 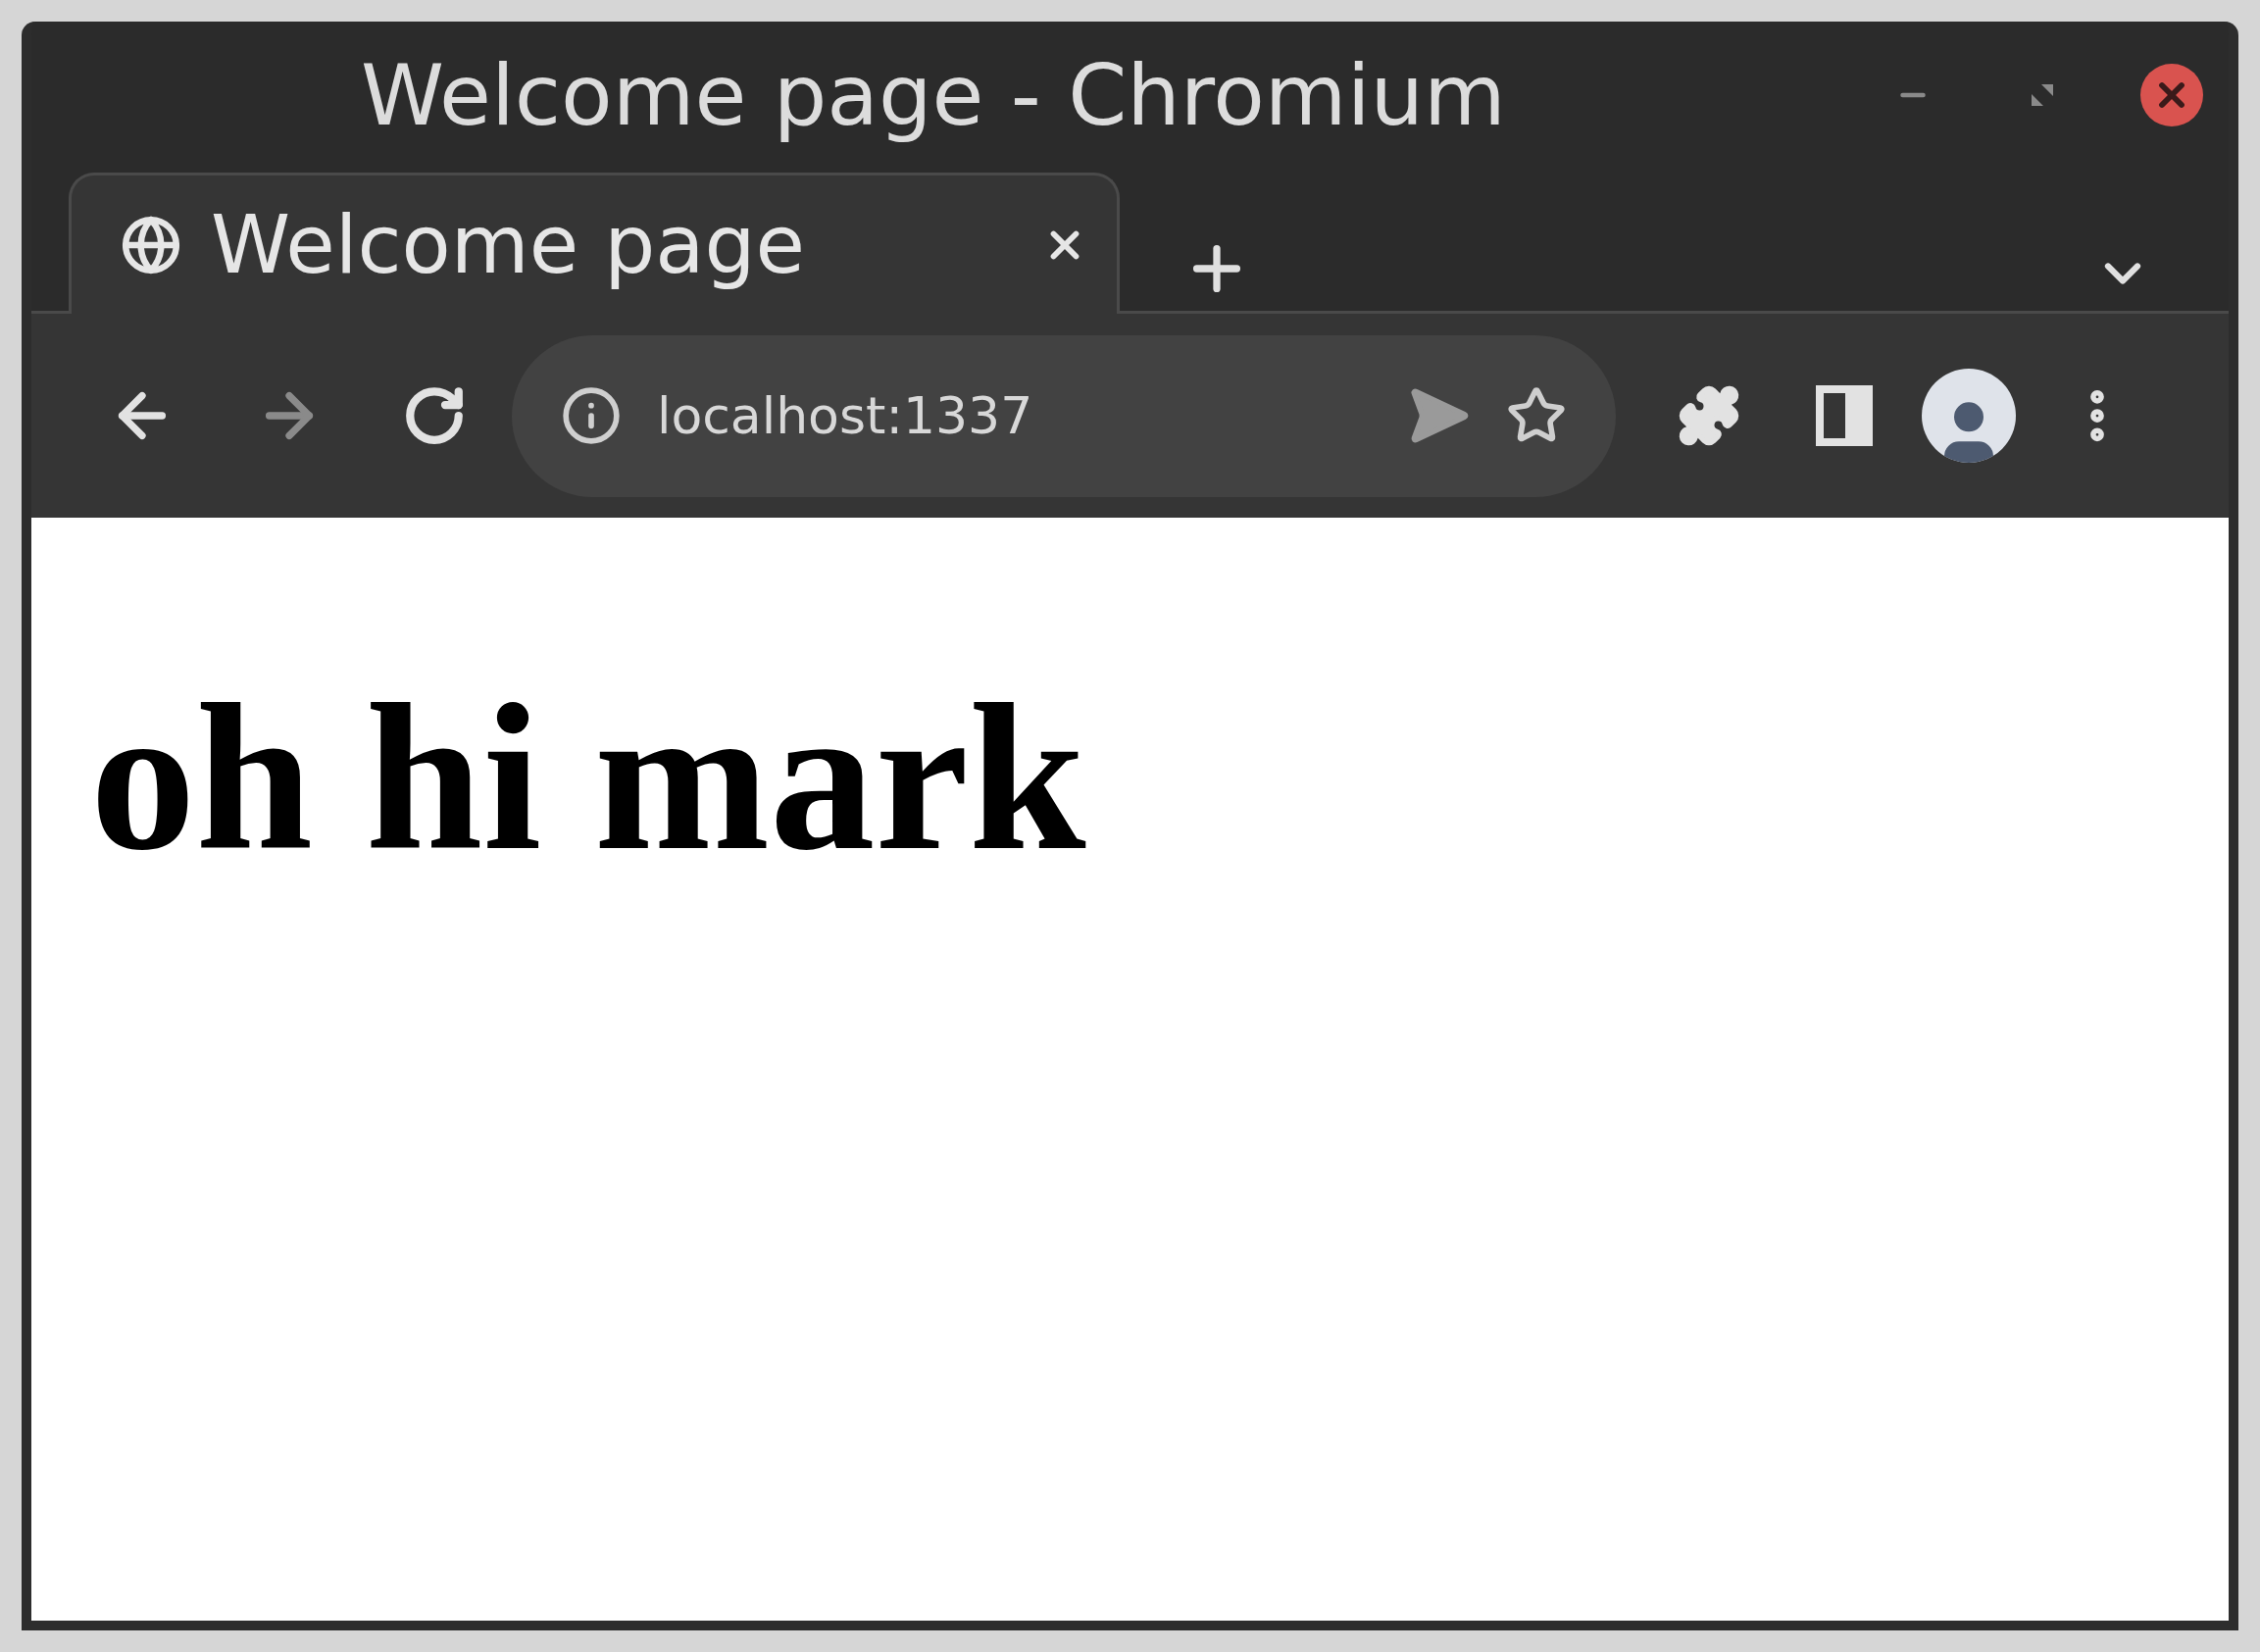 What do you see at coordinates (1845, 415) in the screenshot?
I see `side-panel-icon` at bounding box center [1845, 415].